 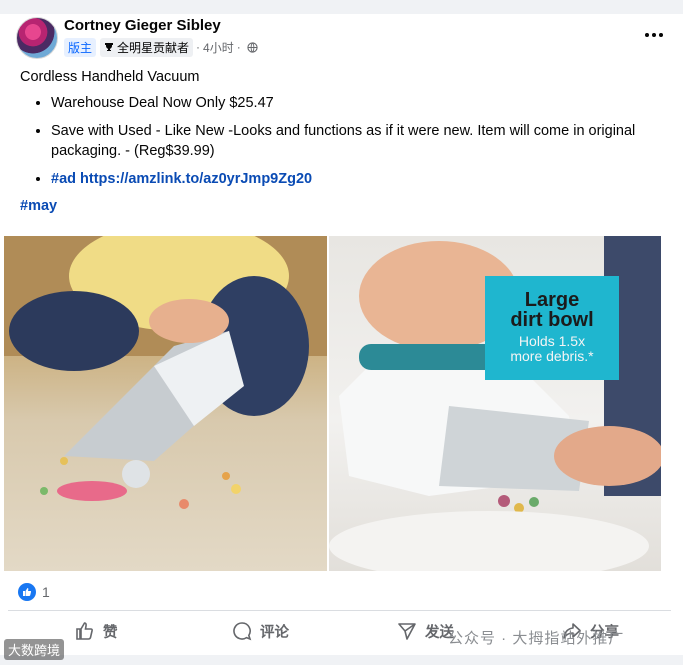 I want to click on like-label: 赞, so click(x=110, y=632).